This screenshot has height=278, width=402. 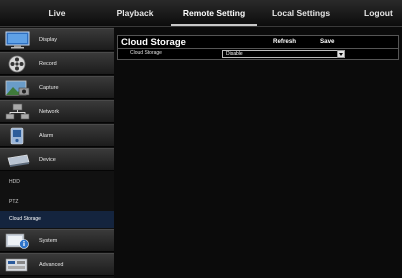 I want to click on refresh-button: Refresh, so click(x=284, y=41).